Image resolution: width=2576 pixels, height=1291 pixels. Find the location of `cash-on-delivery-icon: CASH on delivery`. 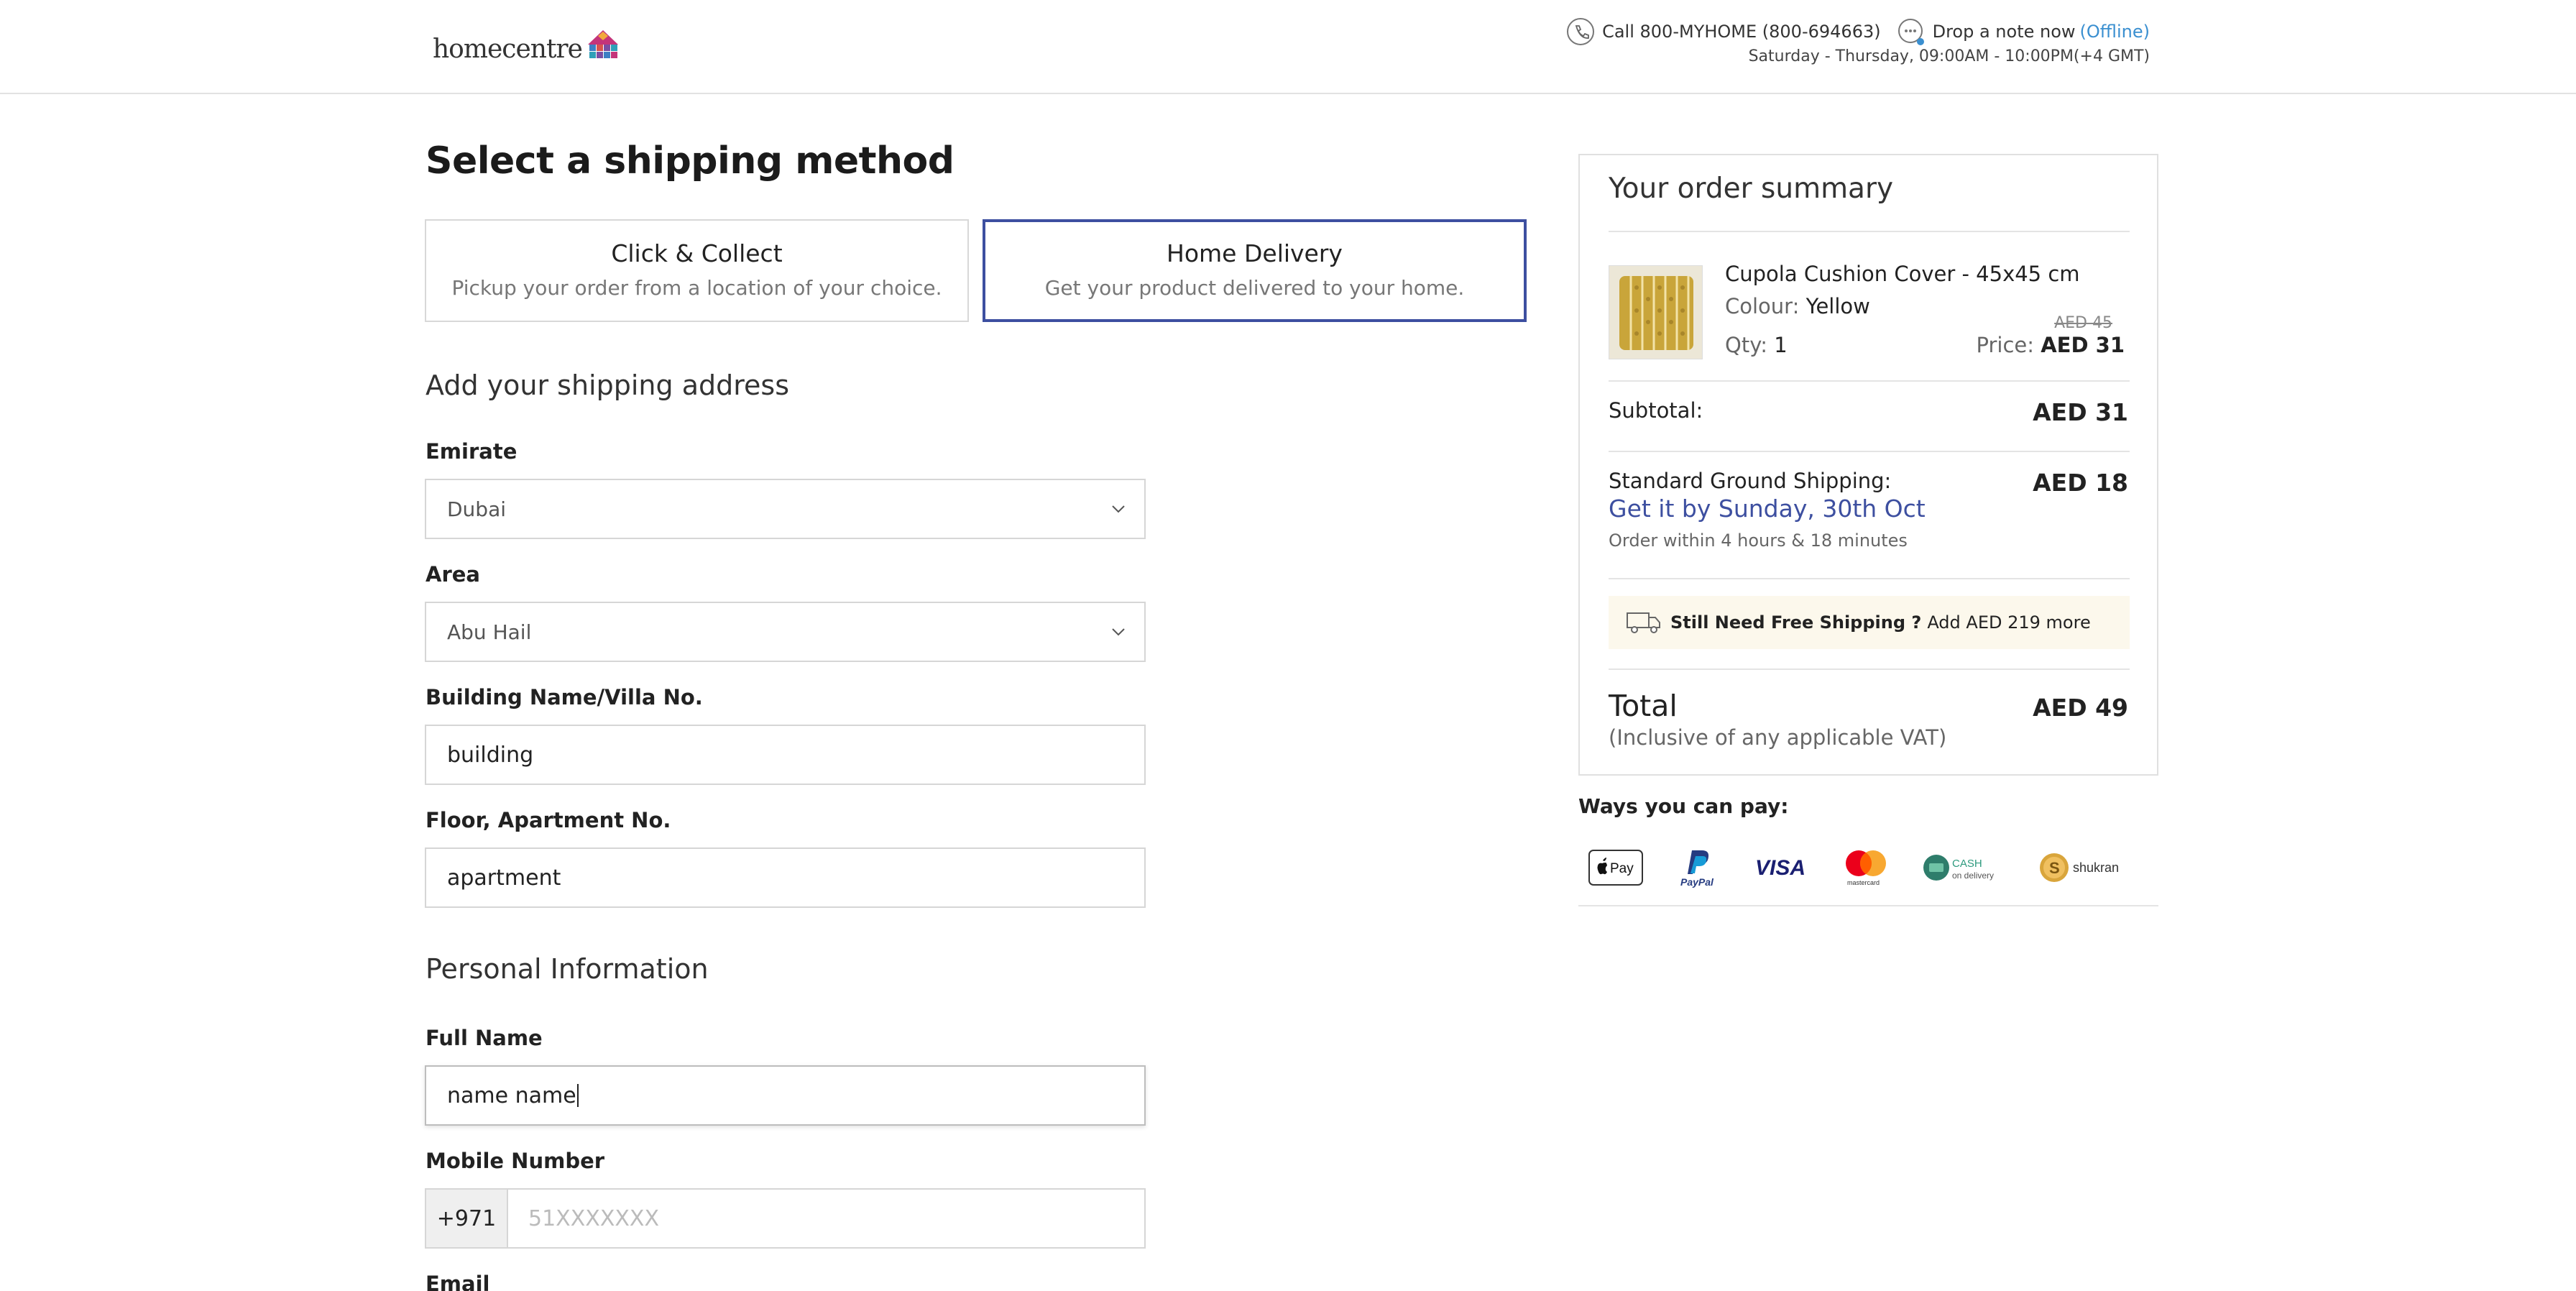

cash-on-delivery-icon: CASH on delivery is located at coordinates (1965, 867).